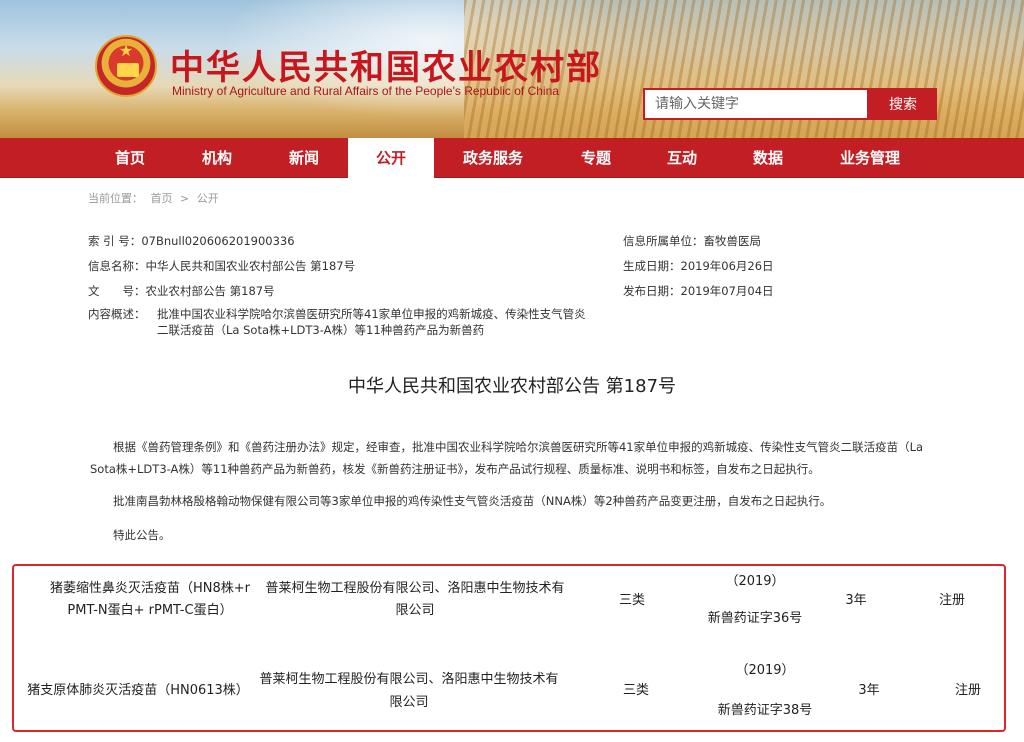 This screenshot has height=742, width=1024. I want to click on meta-doc-number: 文 号：农业农村部公告 第187号, so click(181, 291).